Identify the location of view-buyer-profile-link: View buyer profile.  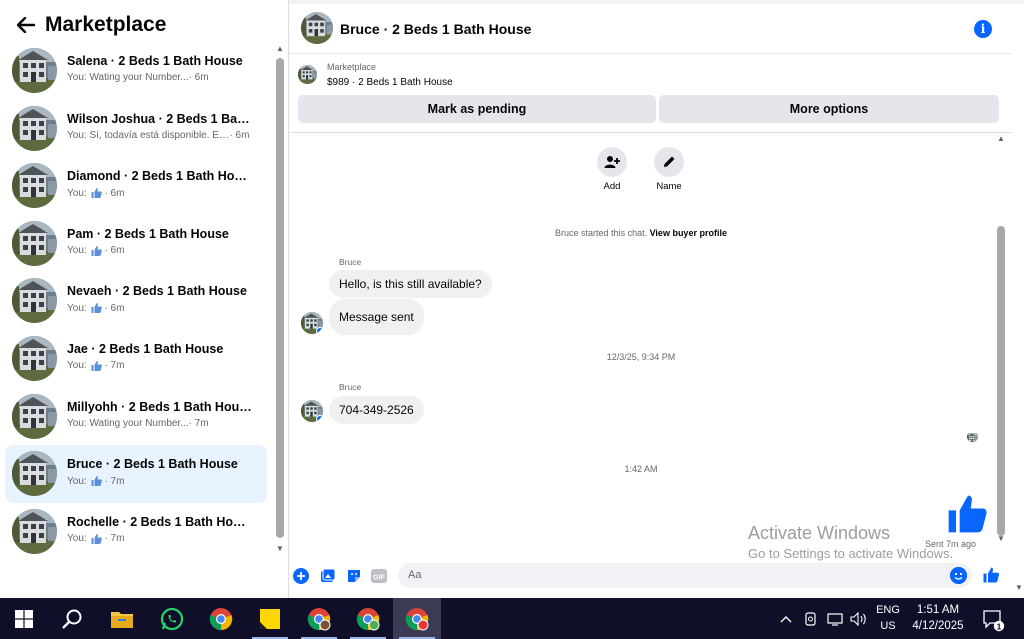
(688, 233).